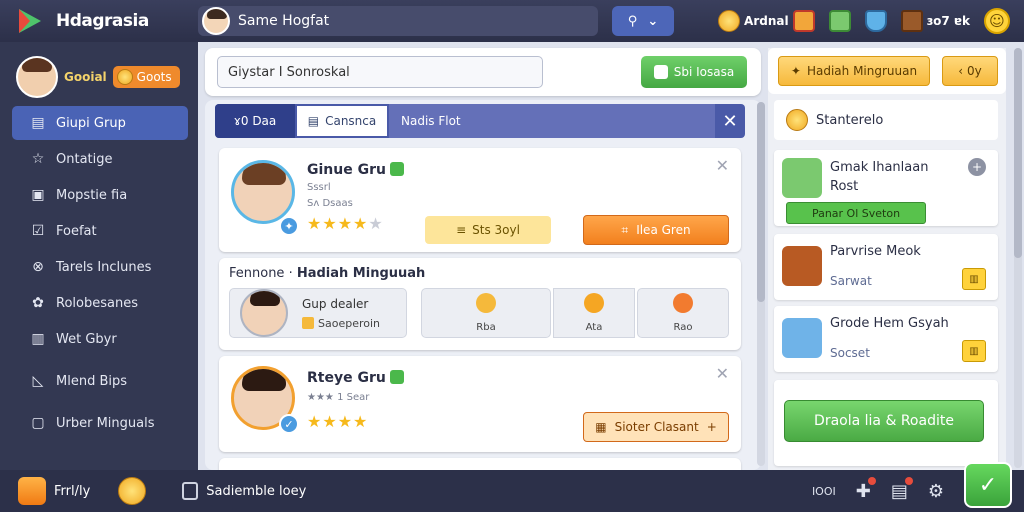  What do you see at coordinates (803, 21) in the screenshot?
I see `gift-icon` at bounding box center [803, 21].